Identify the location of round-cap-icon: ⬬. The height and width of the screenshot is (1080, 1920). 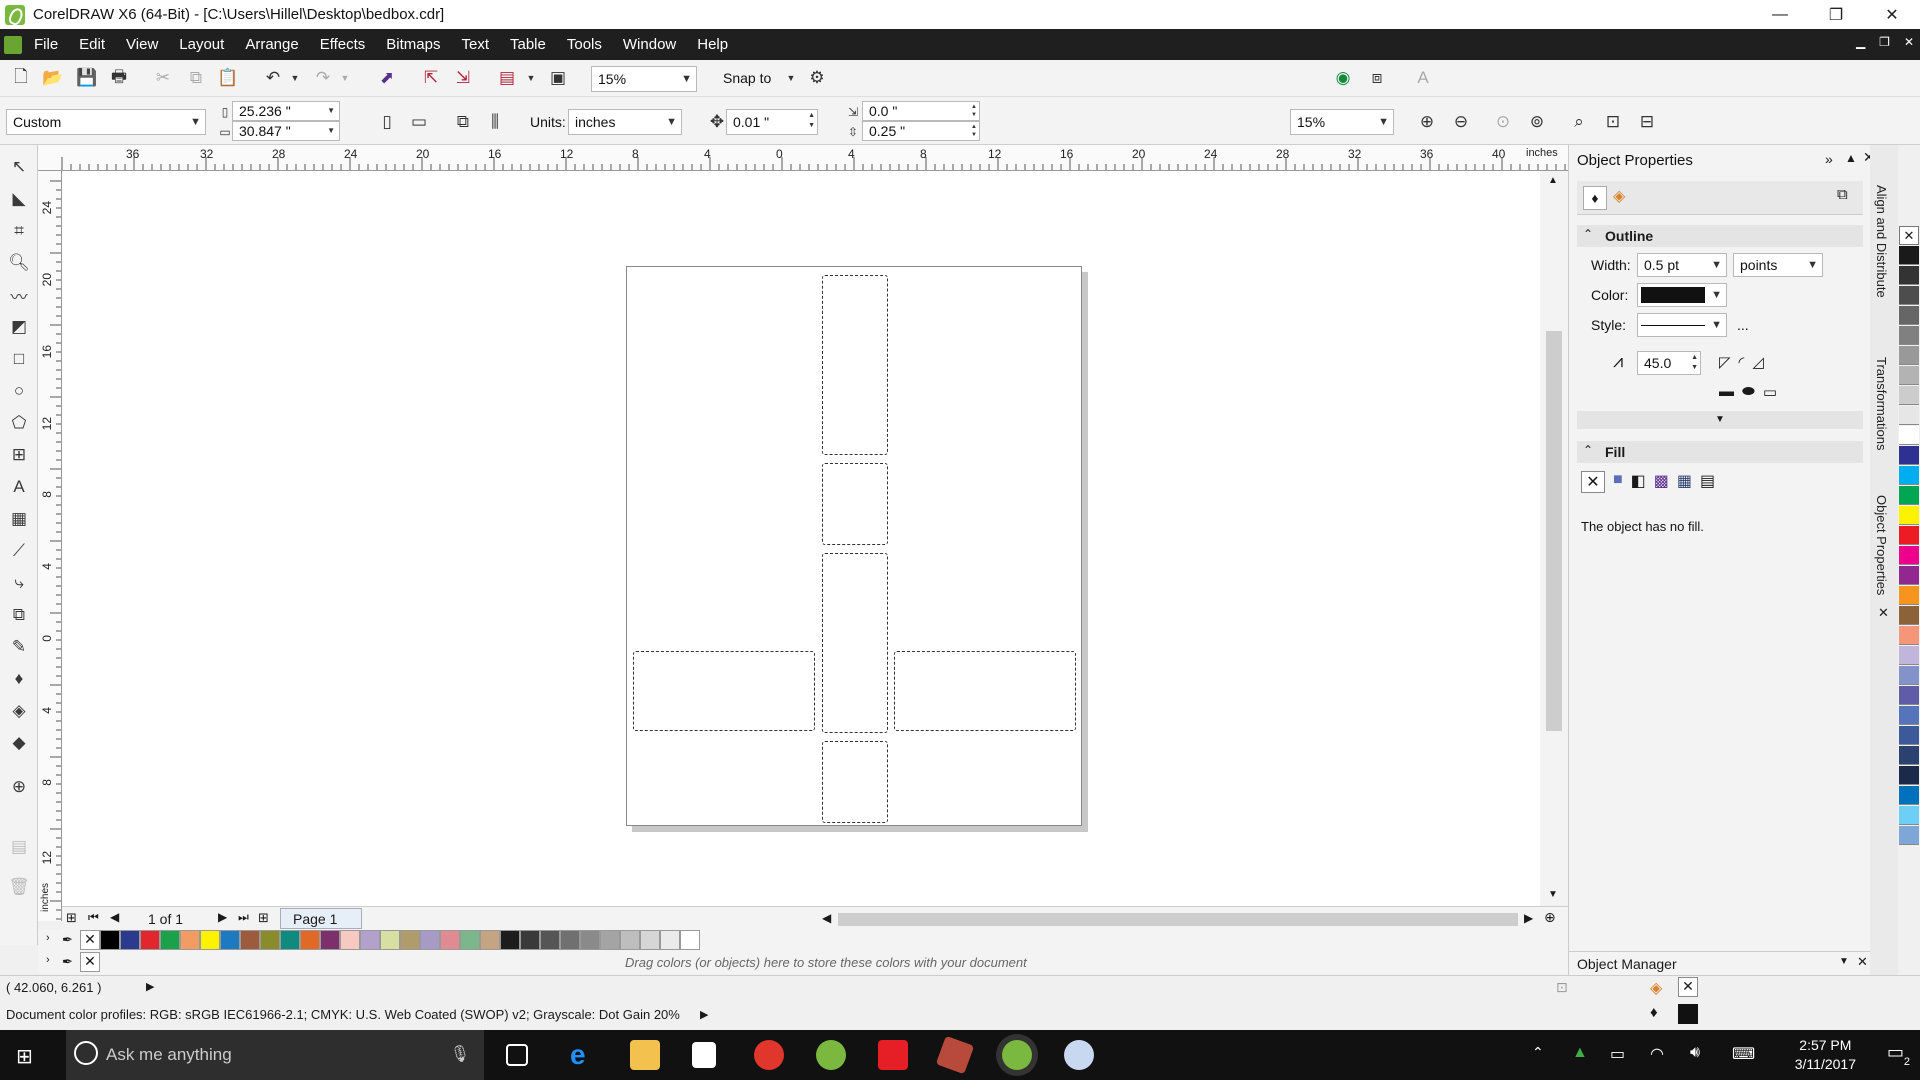
(1748, 392).